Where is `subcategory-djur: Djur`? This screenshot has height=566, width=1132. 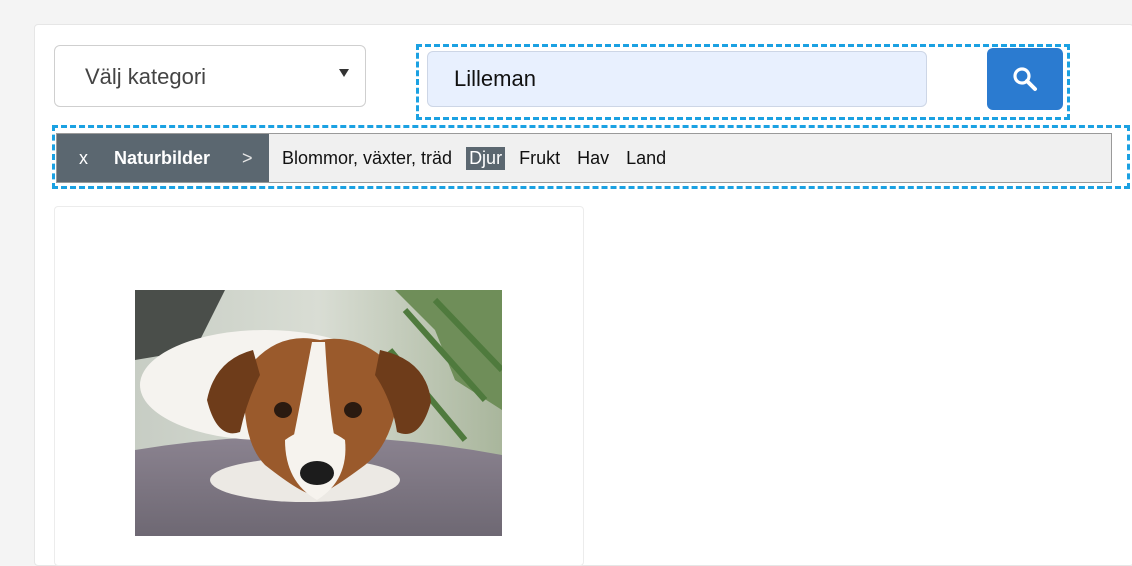 subcategory-djur: Djur is located at coordinates (486, 158).